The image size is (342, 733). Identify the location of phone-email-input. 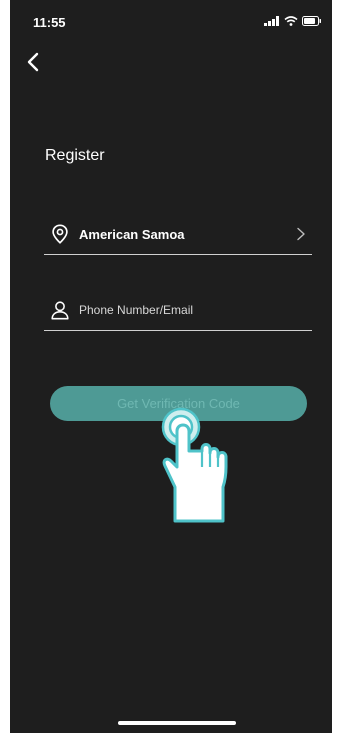
(195, 310).